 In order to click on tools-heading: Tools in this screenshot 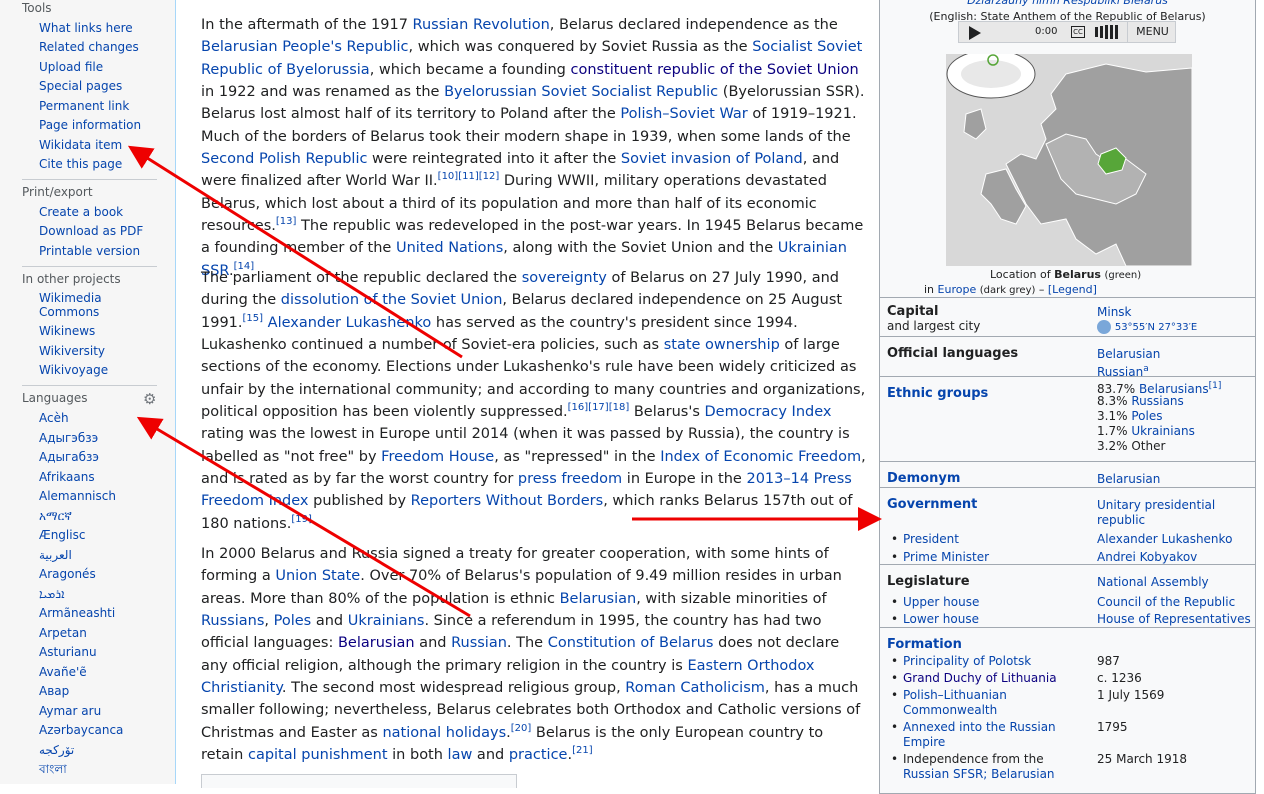, I will do `click(37, 8)`.